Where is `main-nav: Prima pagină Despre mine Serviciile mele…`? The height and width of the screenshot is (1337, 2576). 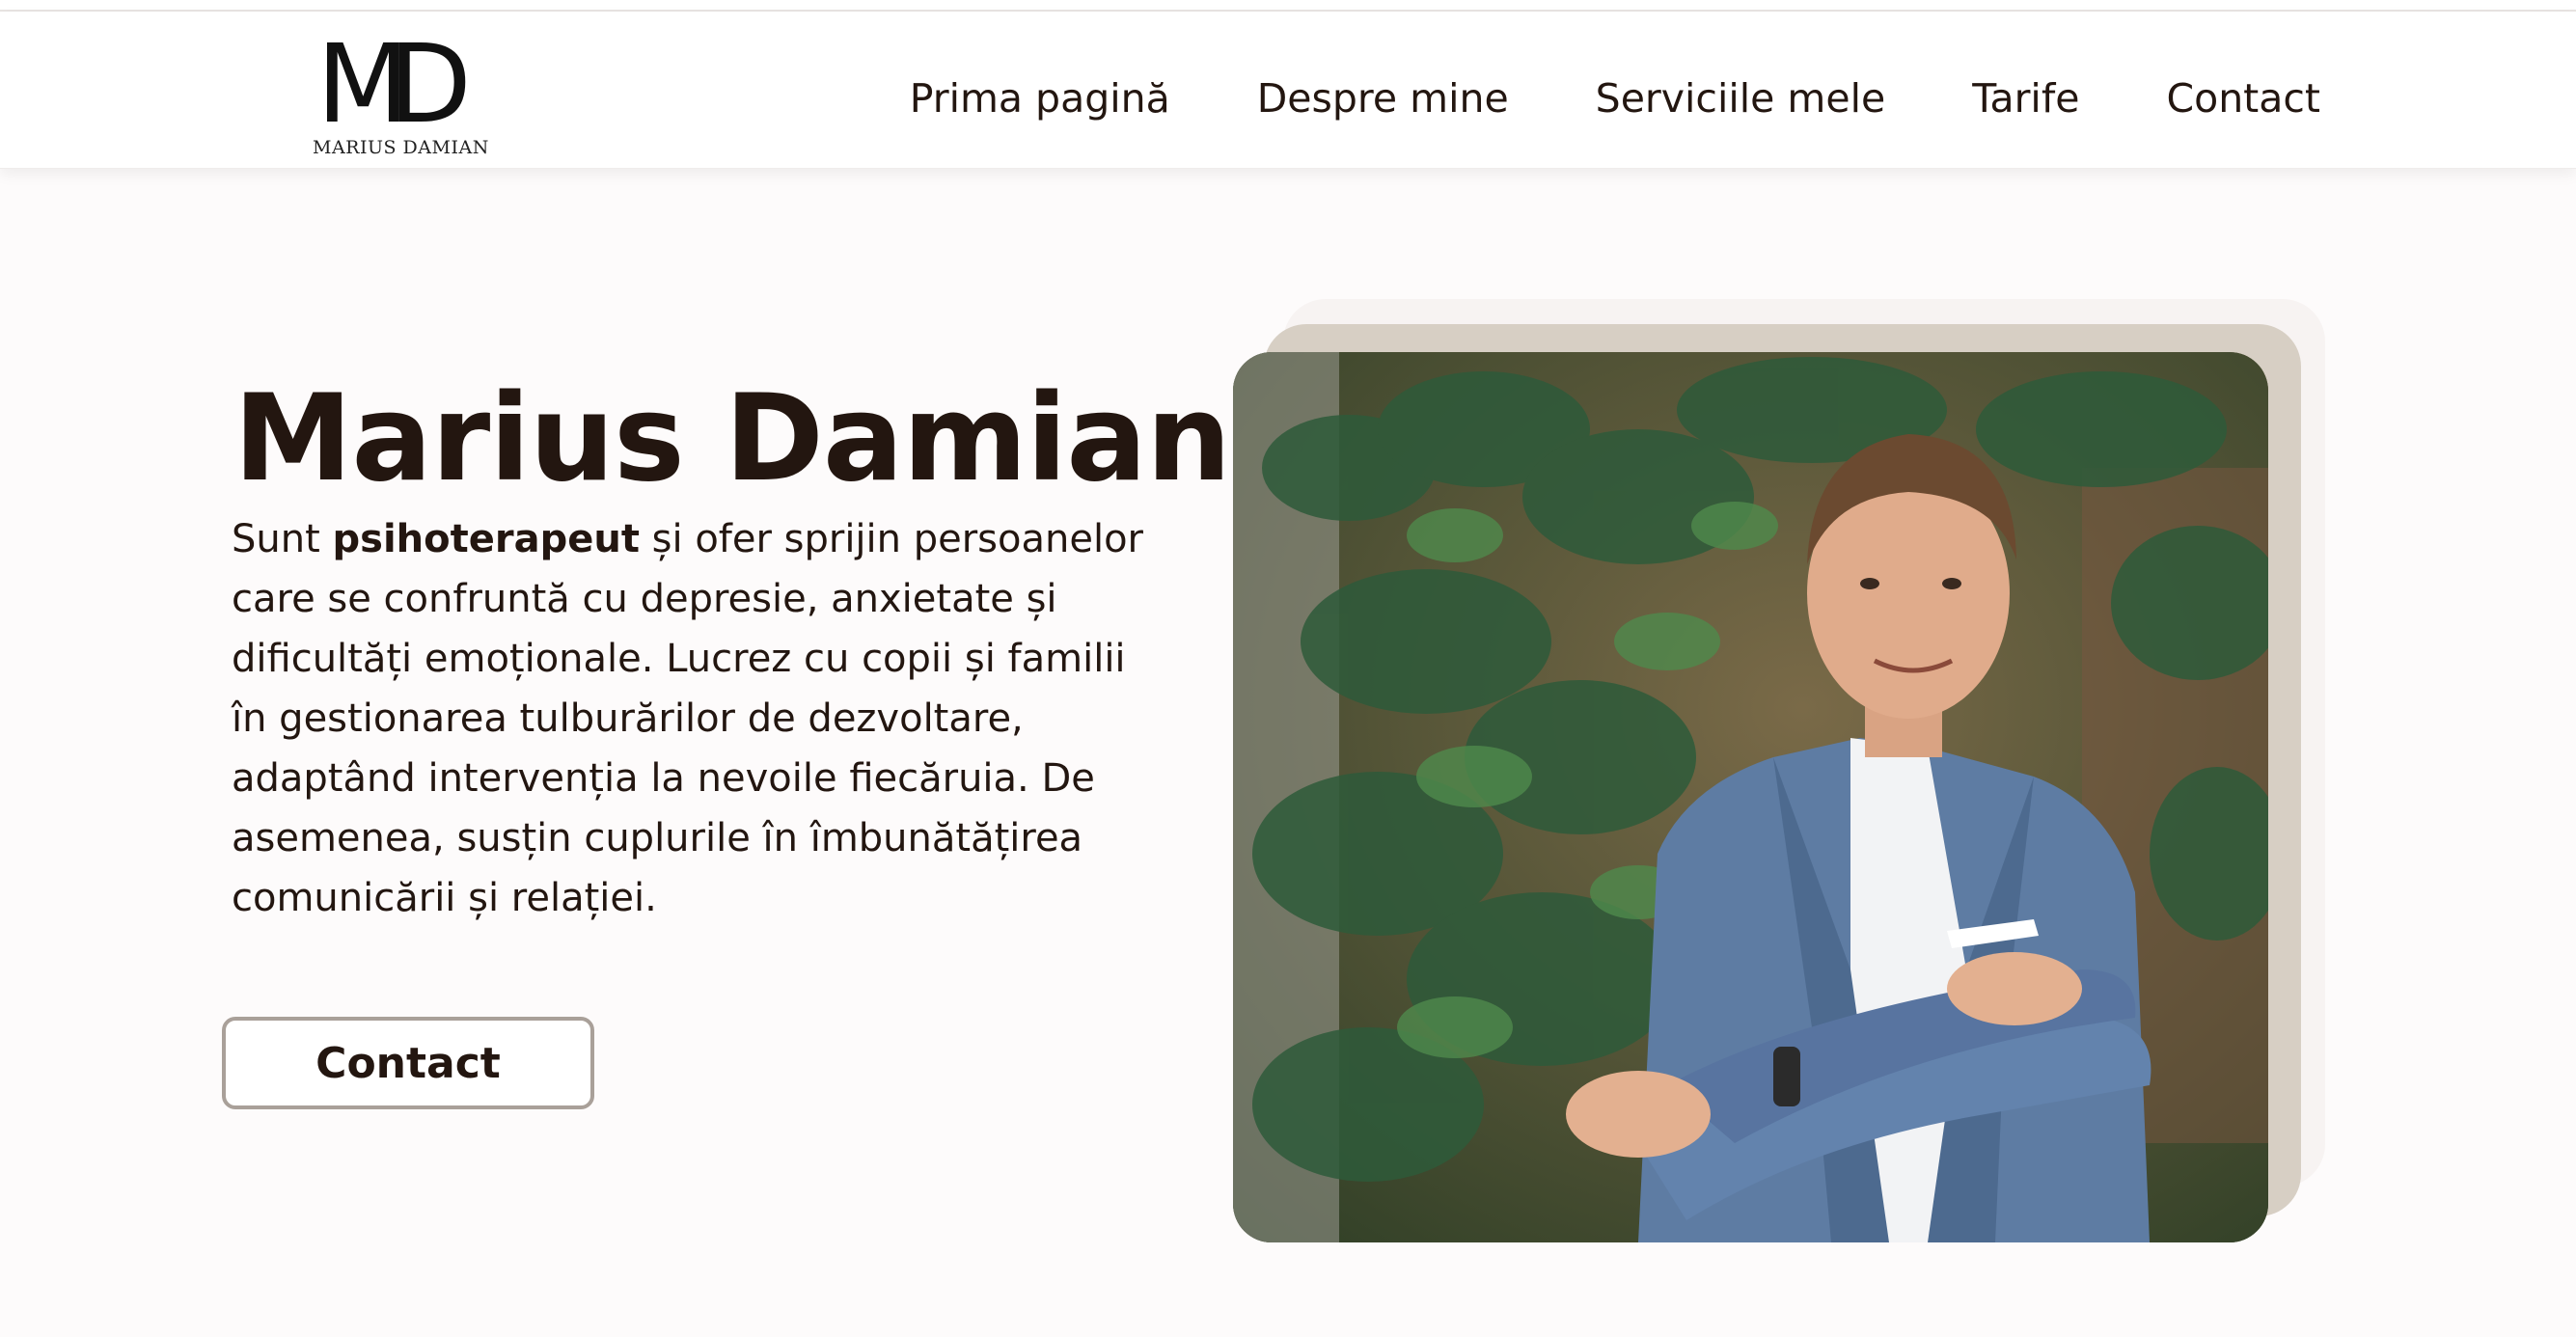 main-nav: Prima pagină Despre mine Serviciile mele… is located at coordinates (1571, 98).